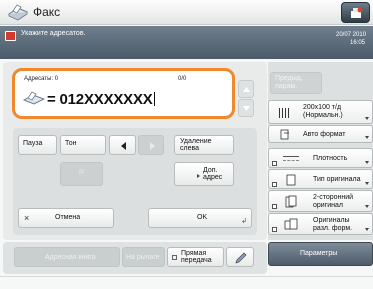  I want to click on resolution-button: 200x100 т/д (Нормальн.), so click(320, 112).